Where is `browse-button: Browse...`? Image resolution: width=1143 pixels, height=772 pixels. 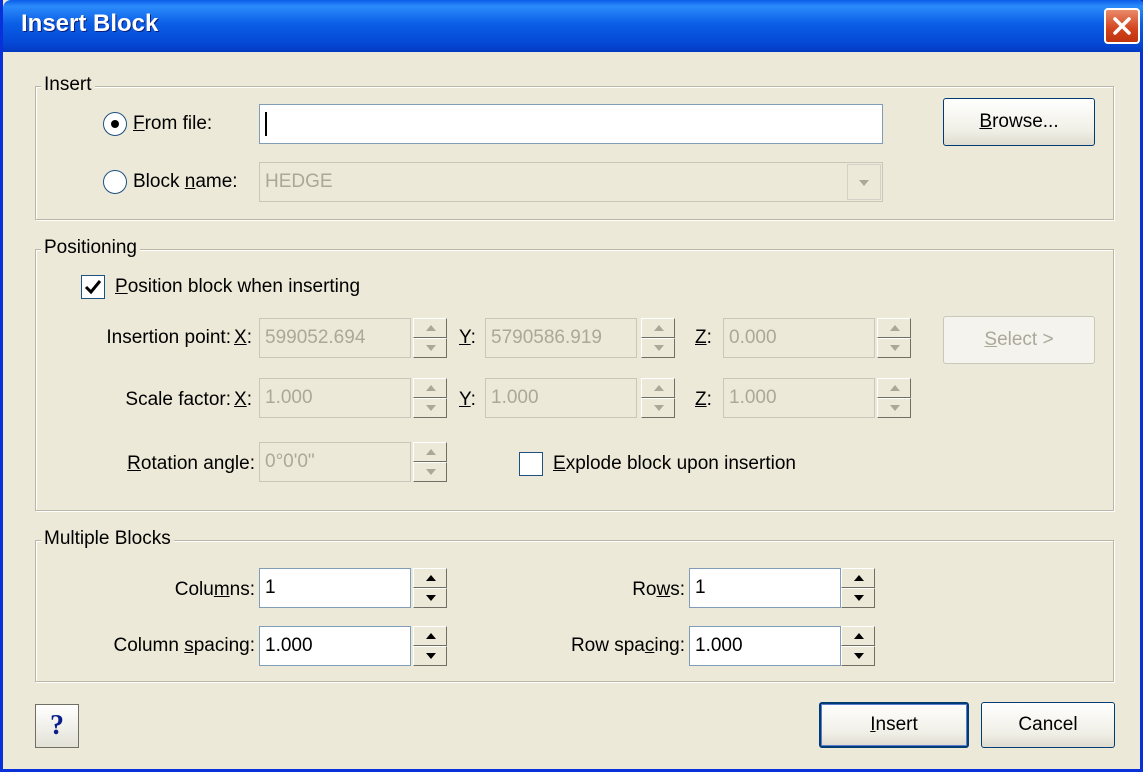 browse-button: Browse... is located at coordinates (1019, 122).